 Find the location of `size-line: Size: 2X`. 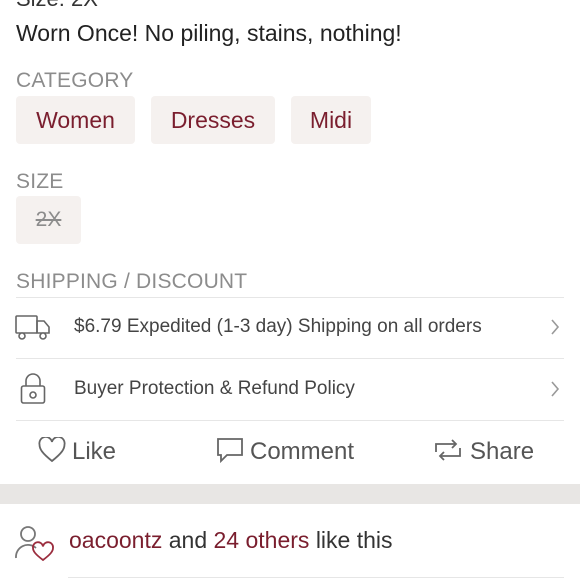

size-line: Size: 2X is located at coordinates (57, 6).